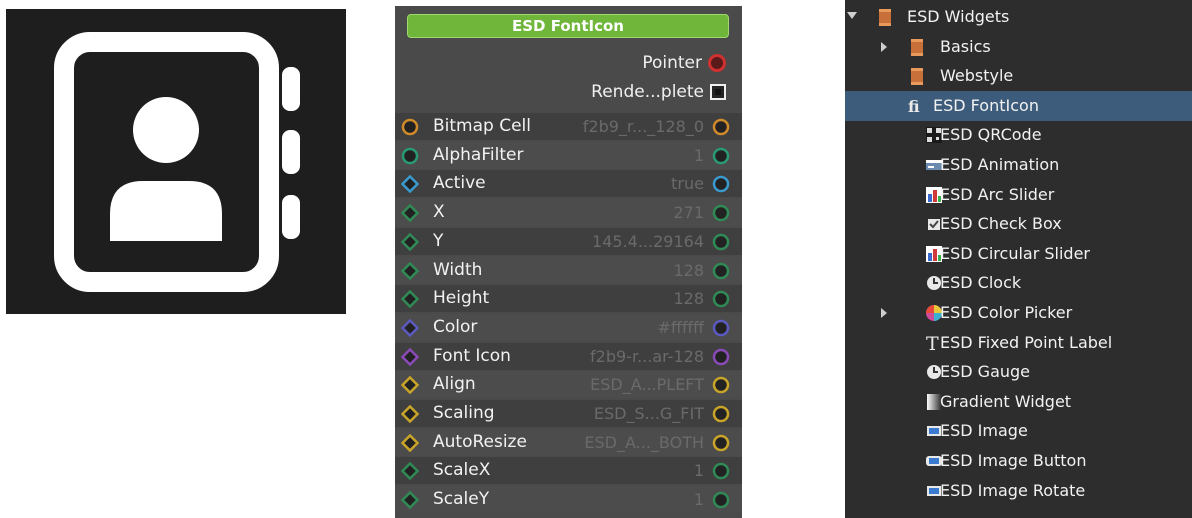 The image size is (1192, 518). What do you see at coordinates (644, 442) in the screenshot?
I see `property-value: ESD_A..._BOTH` at bounding box center [644, 442].